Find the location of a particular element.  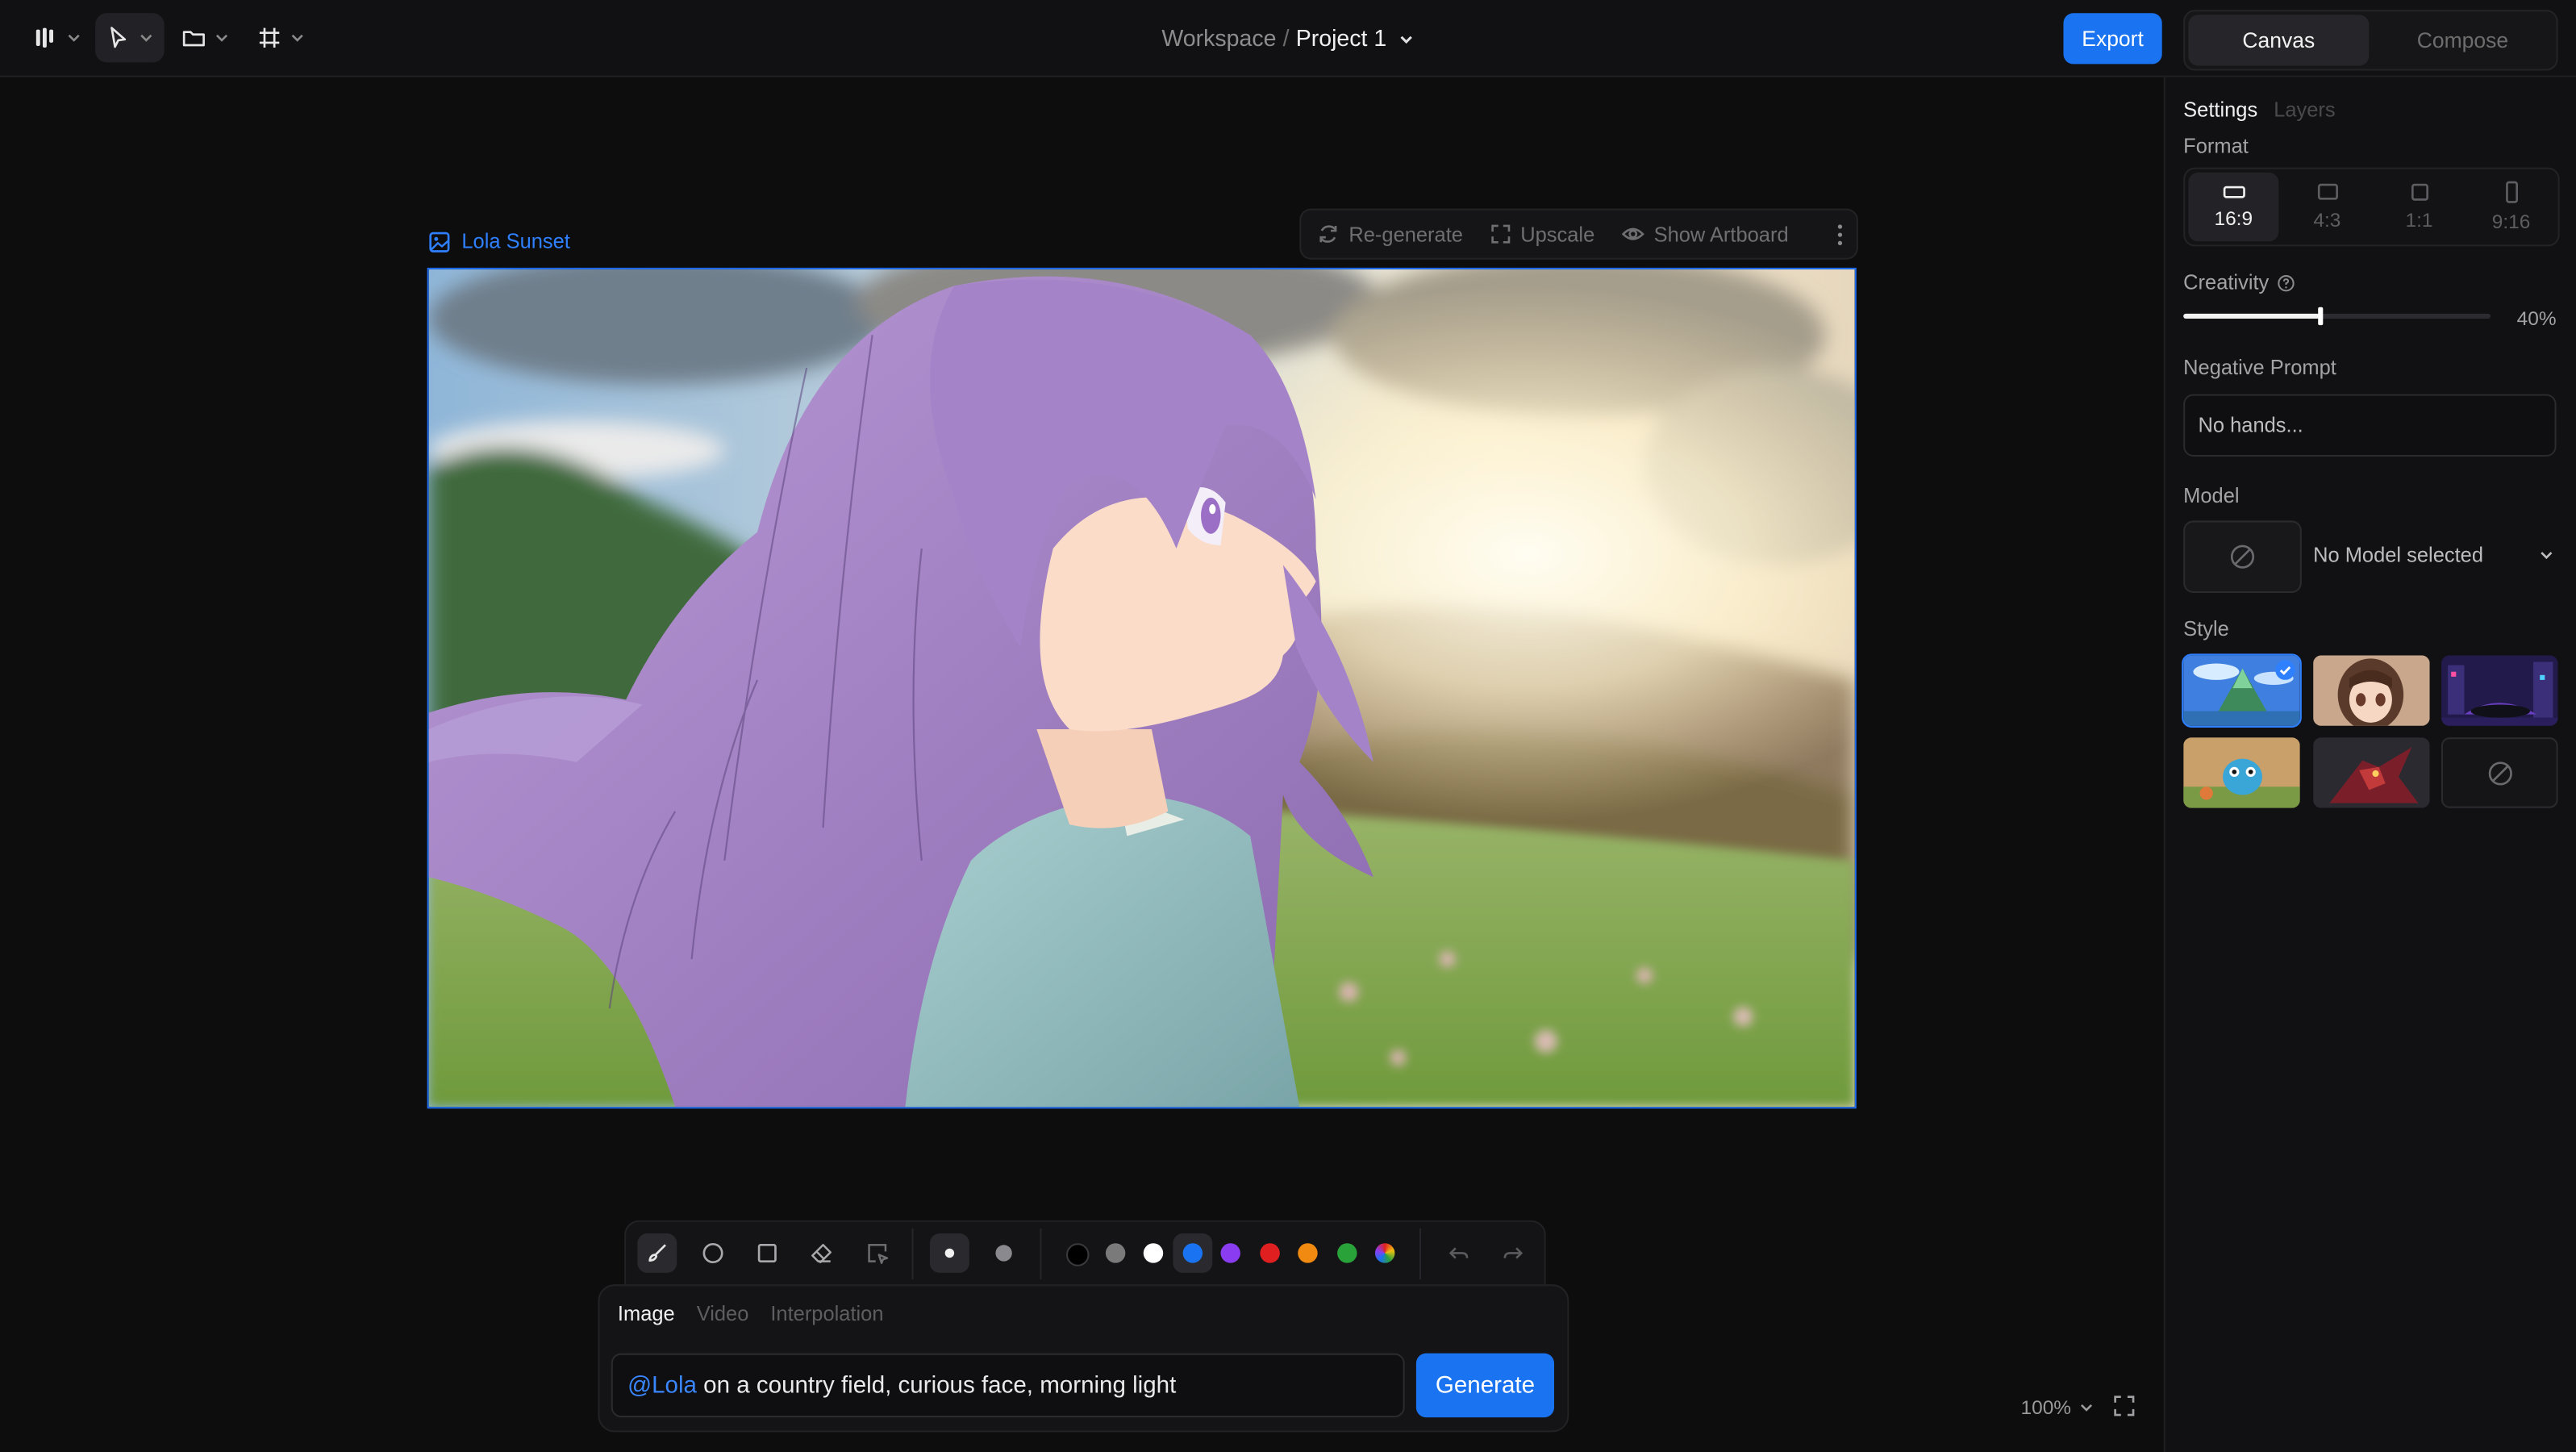

style-3d-creature is located at coordinates (2241, 772).